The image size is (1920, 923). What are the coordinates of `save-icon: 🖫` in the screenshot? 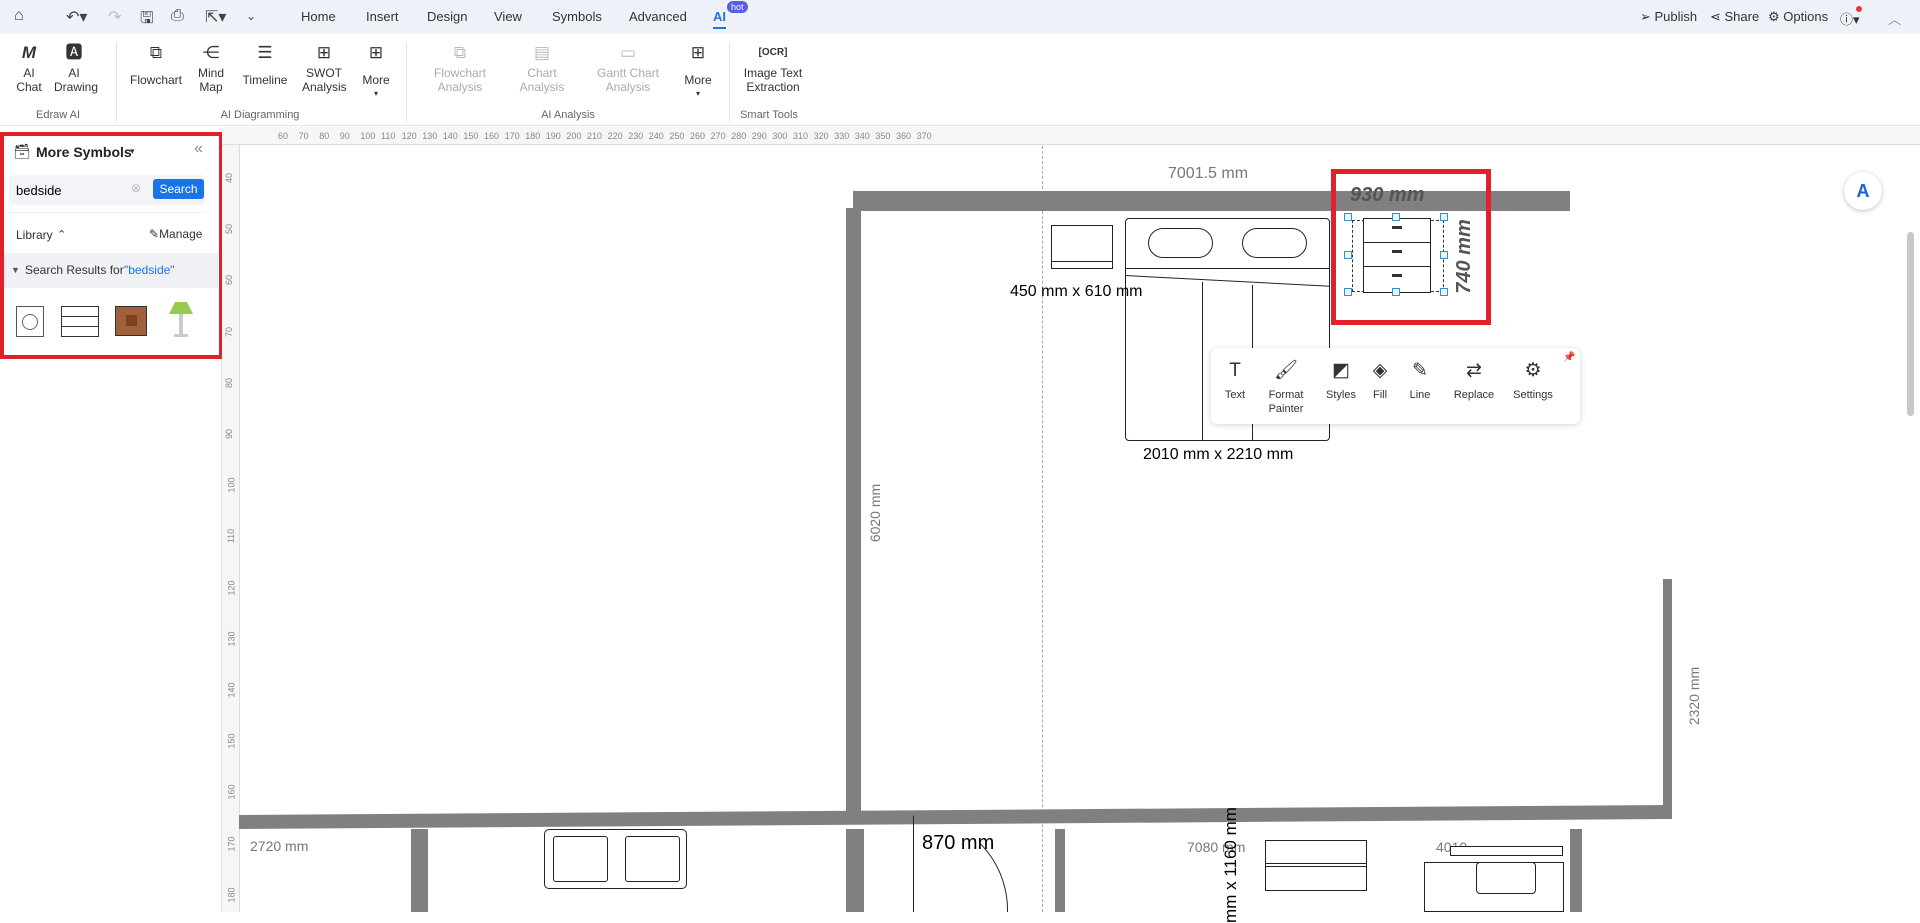 It's located at (147, 20).